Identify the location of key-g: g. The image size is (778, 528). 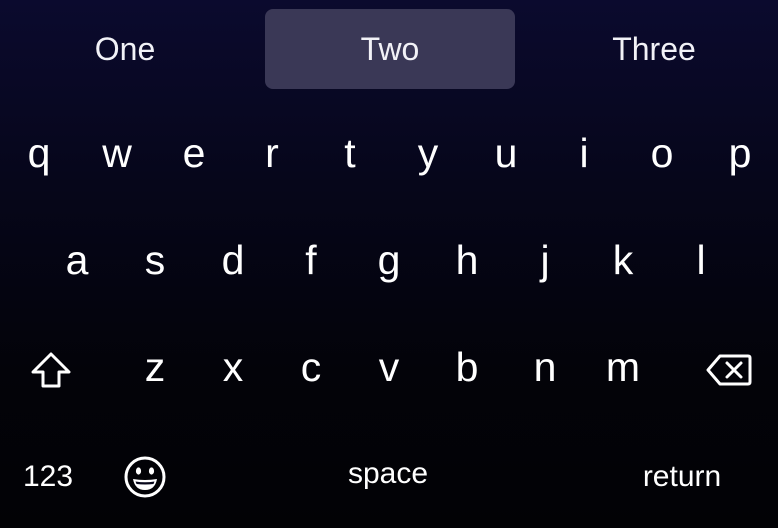
(389, 260).